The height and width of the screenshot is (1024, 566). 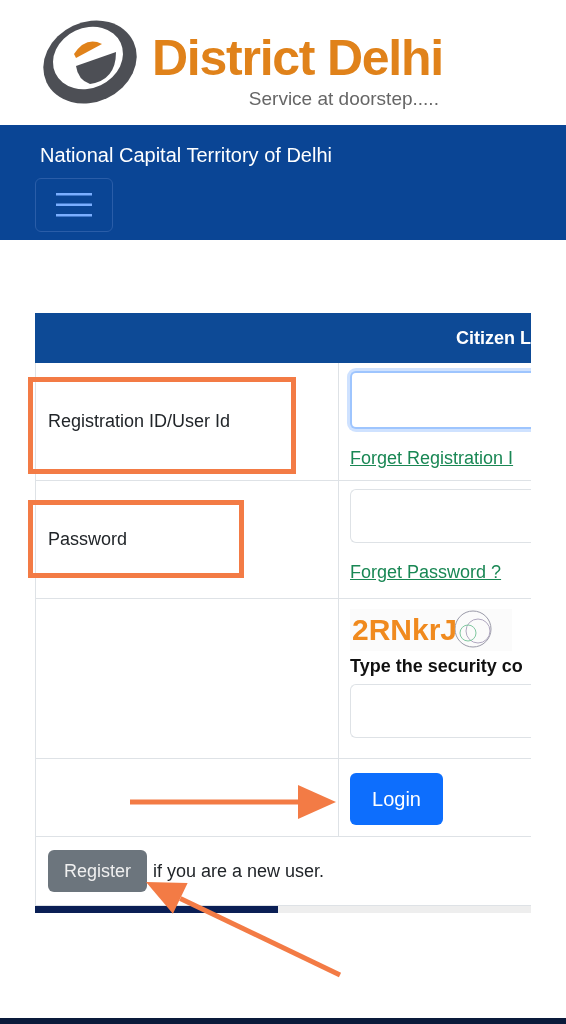 What do you see at coordinates (297, 58) in the screenshot?
I see `logo-title: District Delhi` at bounding box center [297, 58].